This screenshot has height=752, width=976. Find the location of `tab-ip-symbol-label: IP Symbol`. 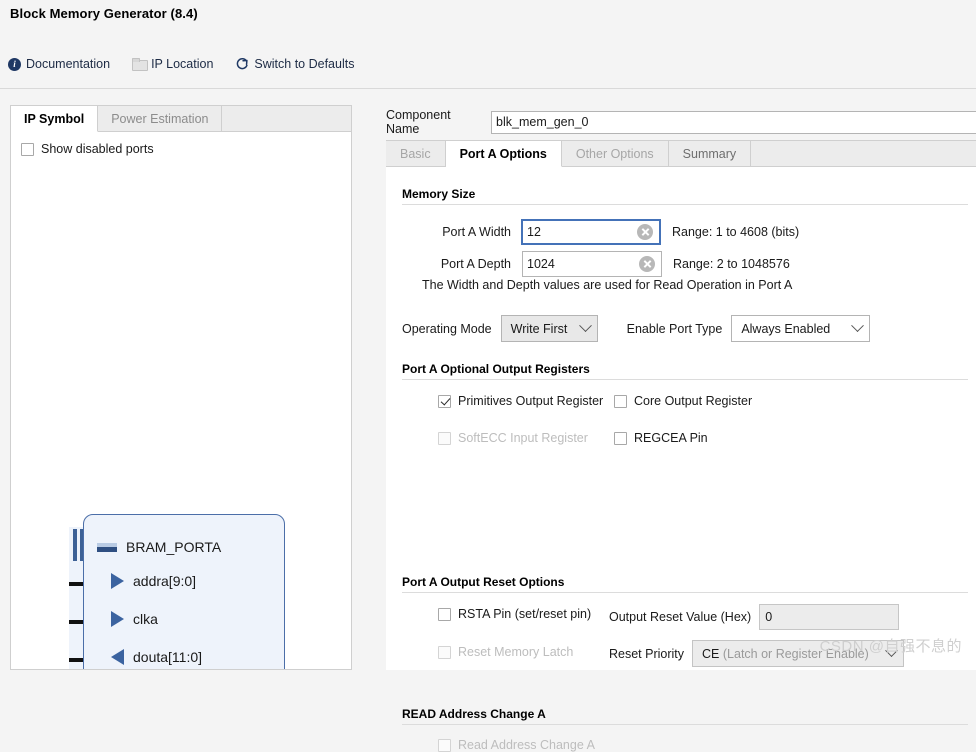

tab-ip-symbol-label: IP Symbol is located at coordinates (54, 119).